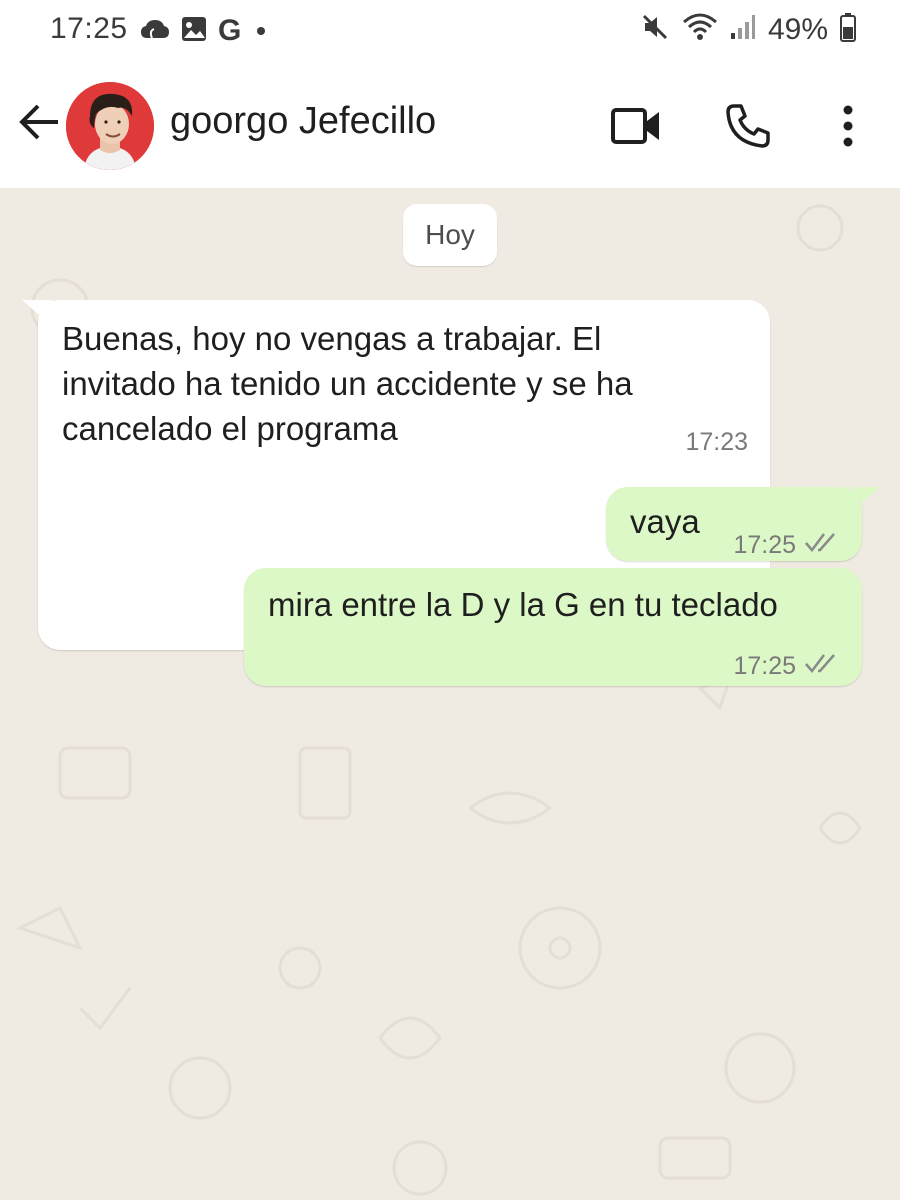  I want to click on message-line: Buenas, hoy no vengas a trabajar. El, so click(332, 338).